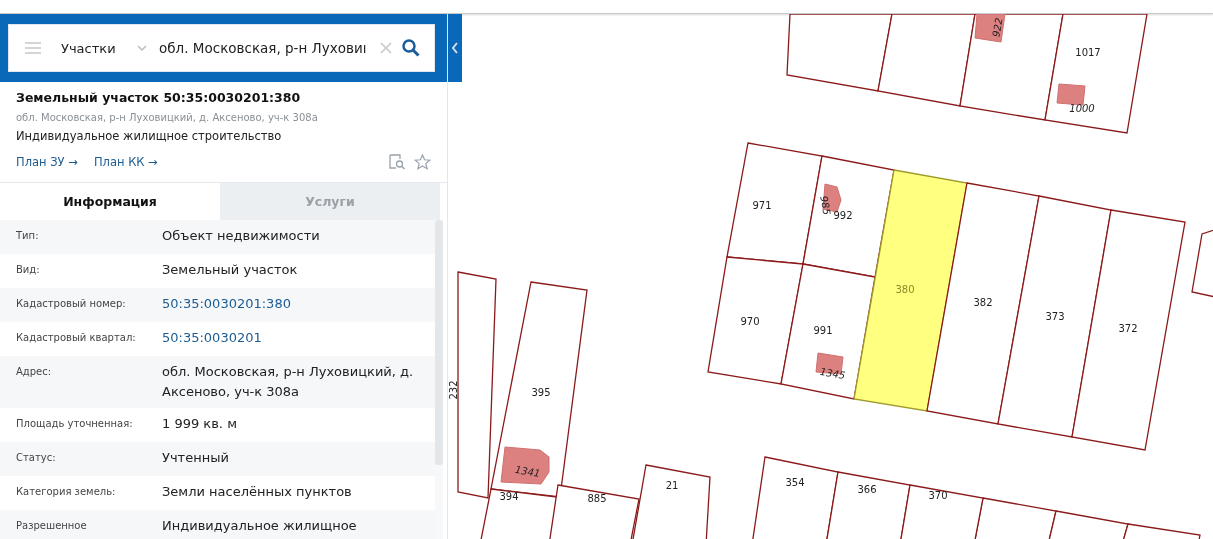 This screenshot has height=539, width=1213. I want to click on property-label: Кадастровый квартал:, so click(76, 338).